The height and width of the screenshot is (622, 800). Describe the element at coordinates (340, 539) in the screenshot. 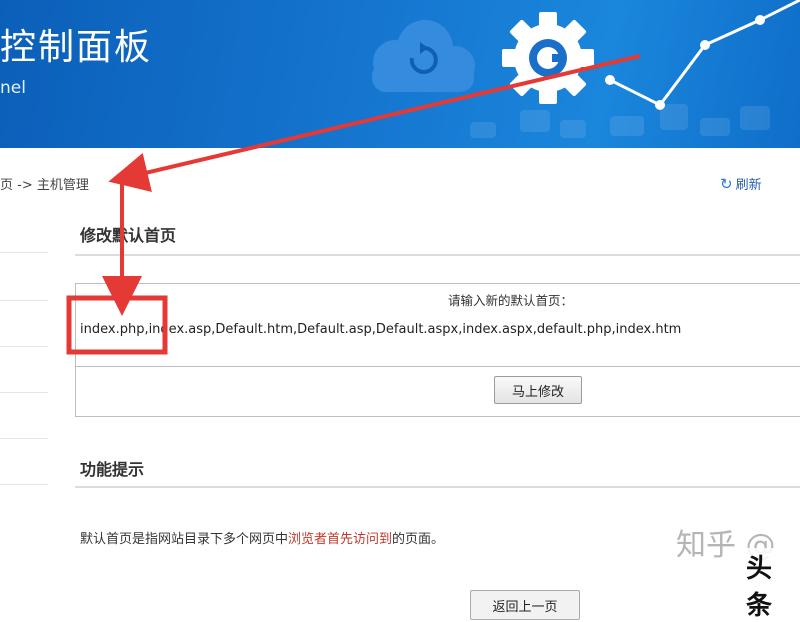

I see `tip-text-highlight: 浏览者首先访问到` at that location.